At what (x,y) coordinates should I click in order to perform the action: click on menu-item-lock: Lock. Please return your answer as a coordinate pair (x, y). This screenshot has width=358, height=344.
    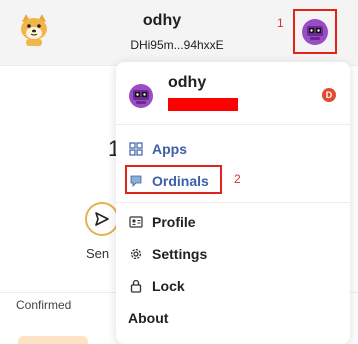
    Looking at the image, I should click on (156, 286).